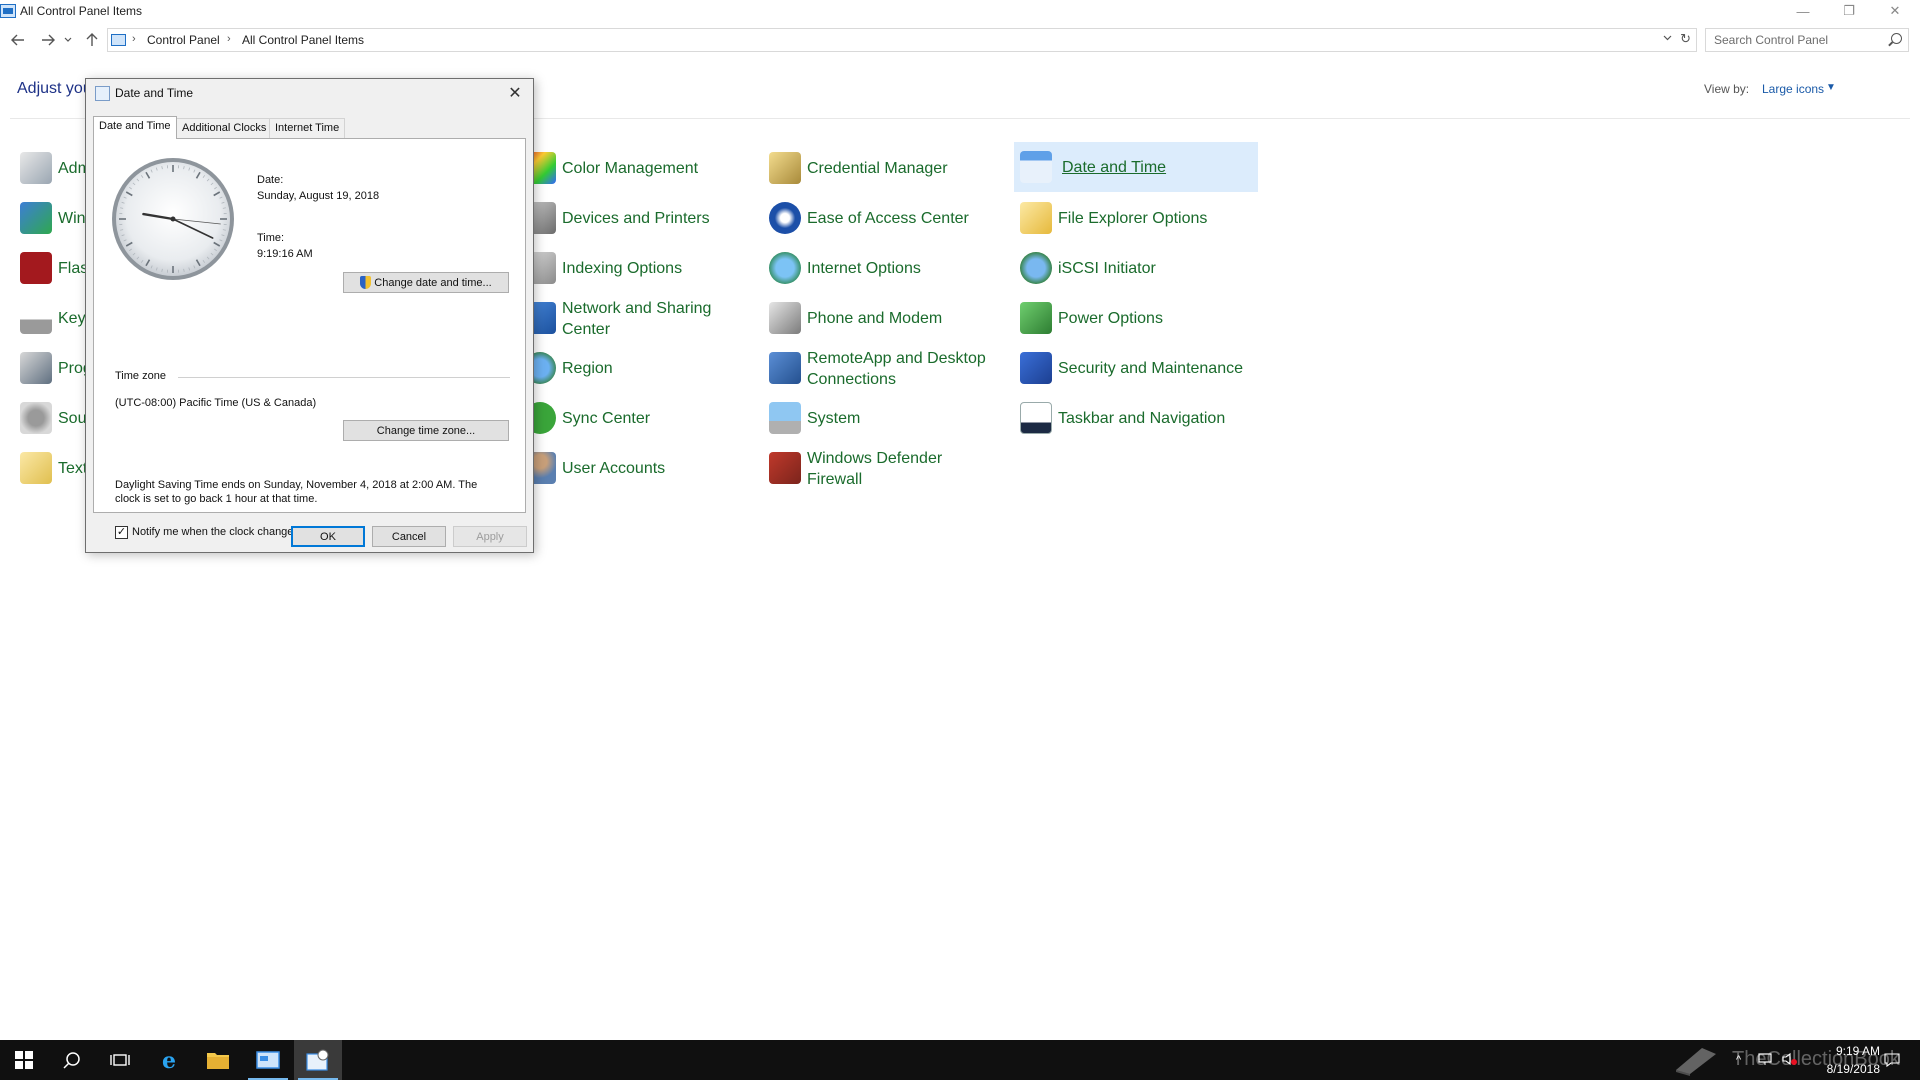  I want to click on tab-internet-time: Internet Time, so click(307, 128).